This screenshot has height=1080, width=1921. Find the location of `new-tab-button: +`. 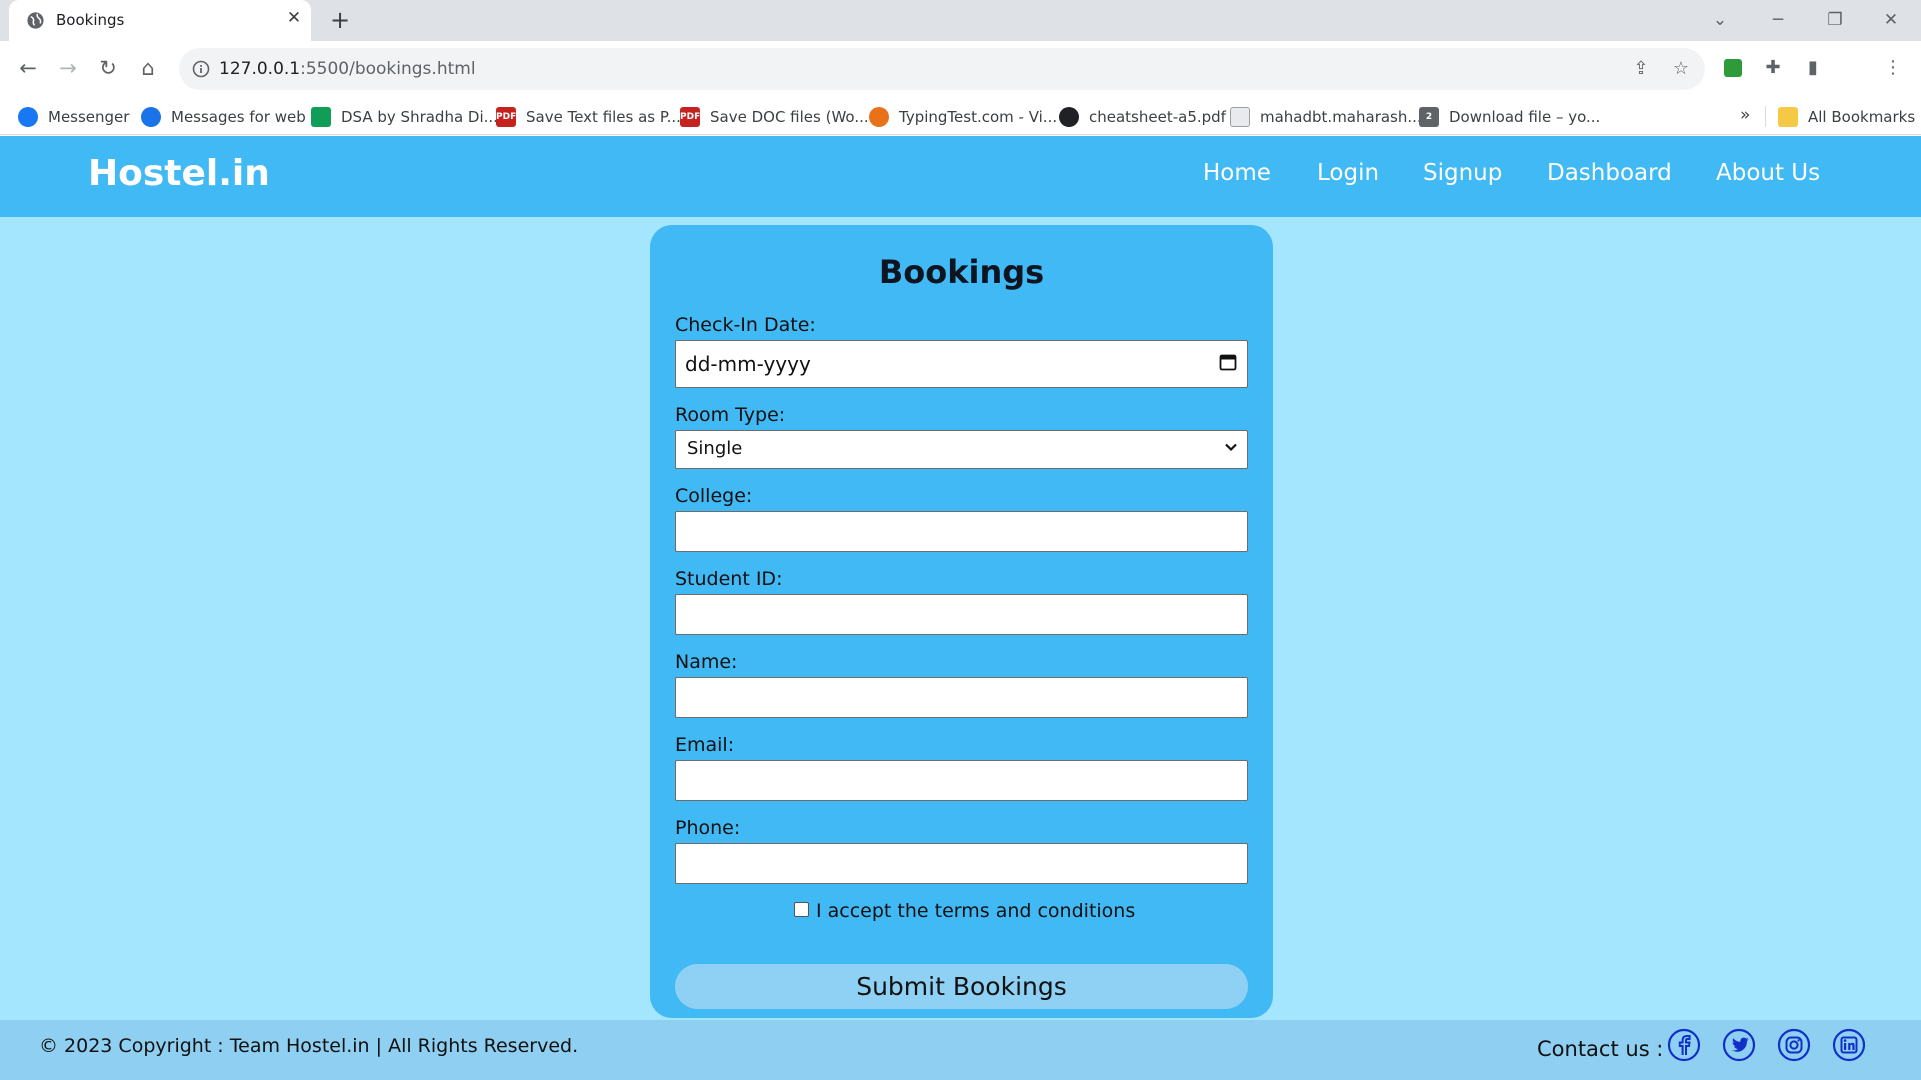

new-tab-button: + is located at coordinates (340, 20).